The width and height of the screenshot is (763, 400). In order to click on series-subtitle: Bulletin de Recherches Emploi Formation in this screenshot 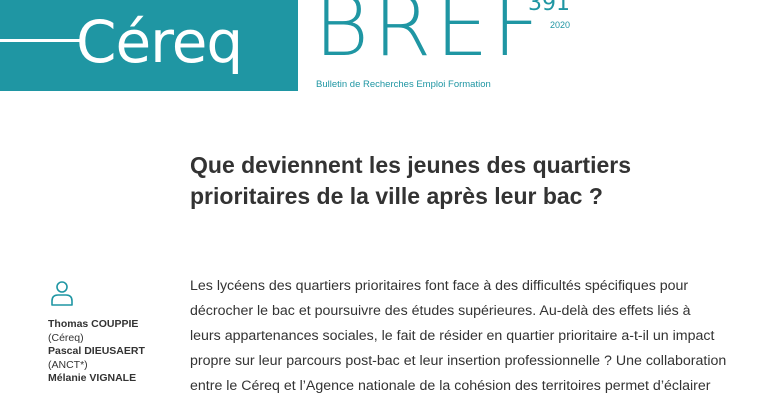, I will do `click(403, 84)`.